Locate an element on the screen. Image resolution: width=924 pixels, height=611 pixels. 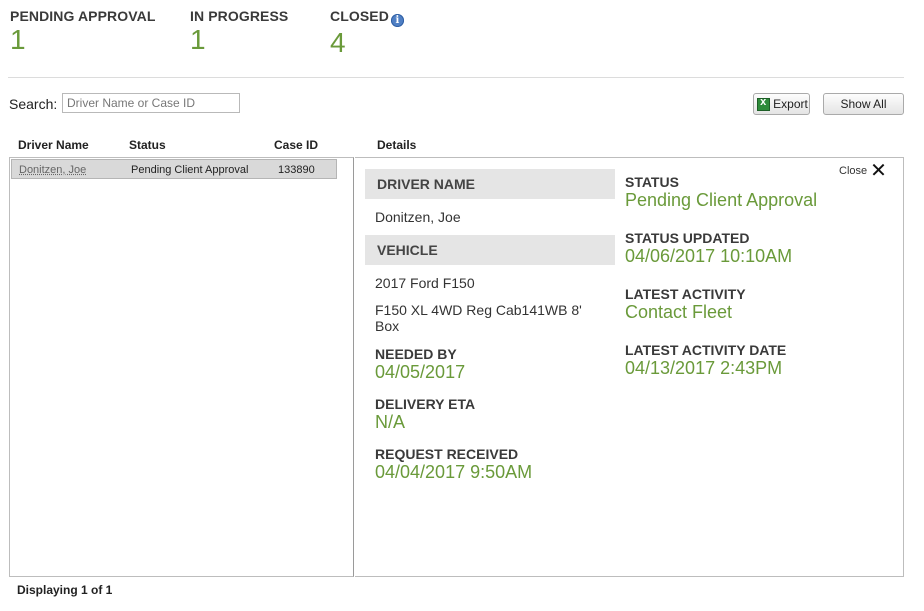
stat-in-progress: IN PROGRESS 1 is located at coordinates (239, 31).